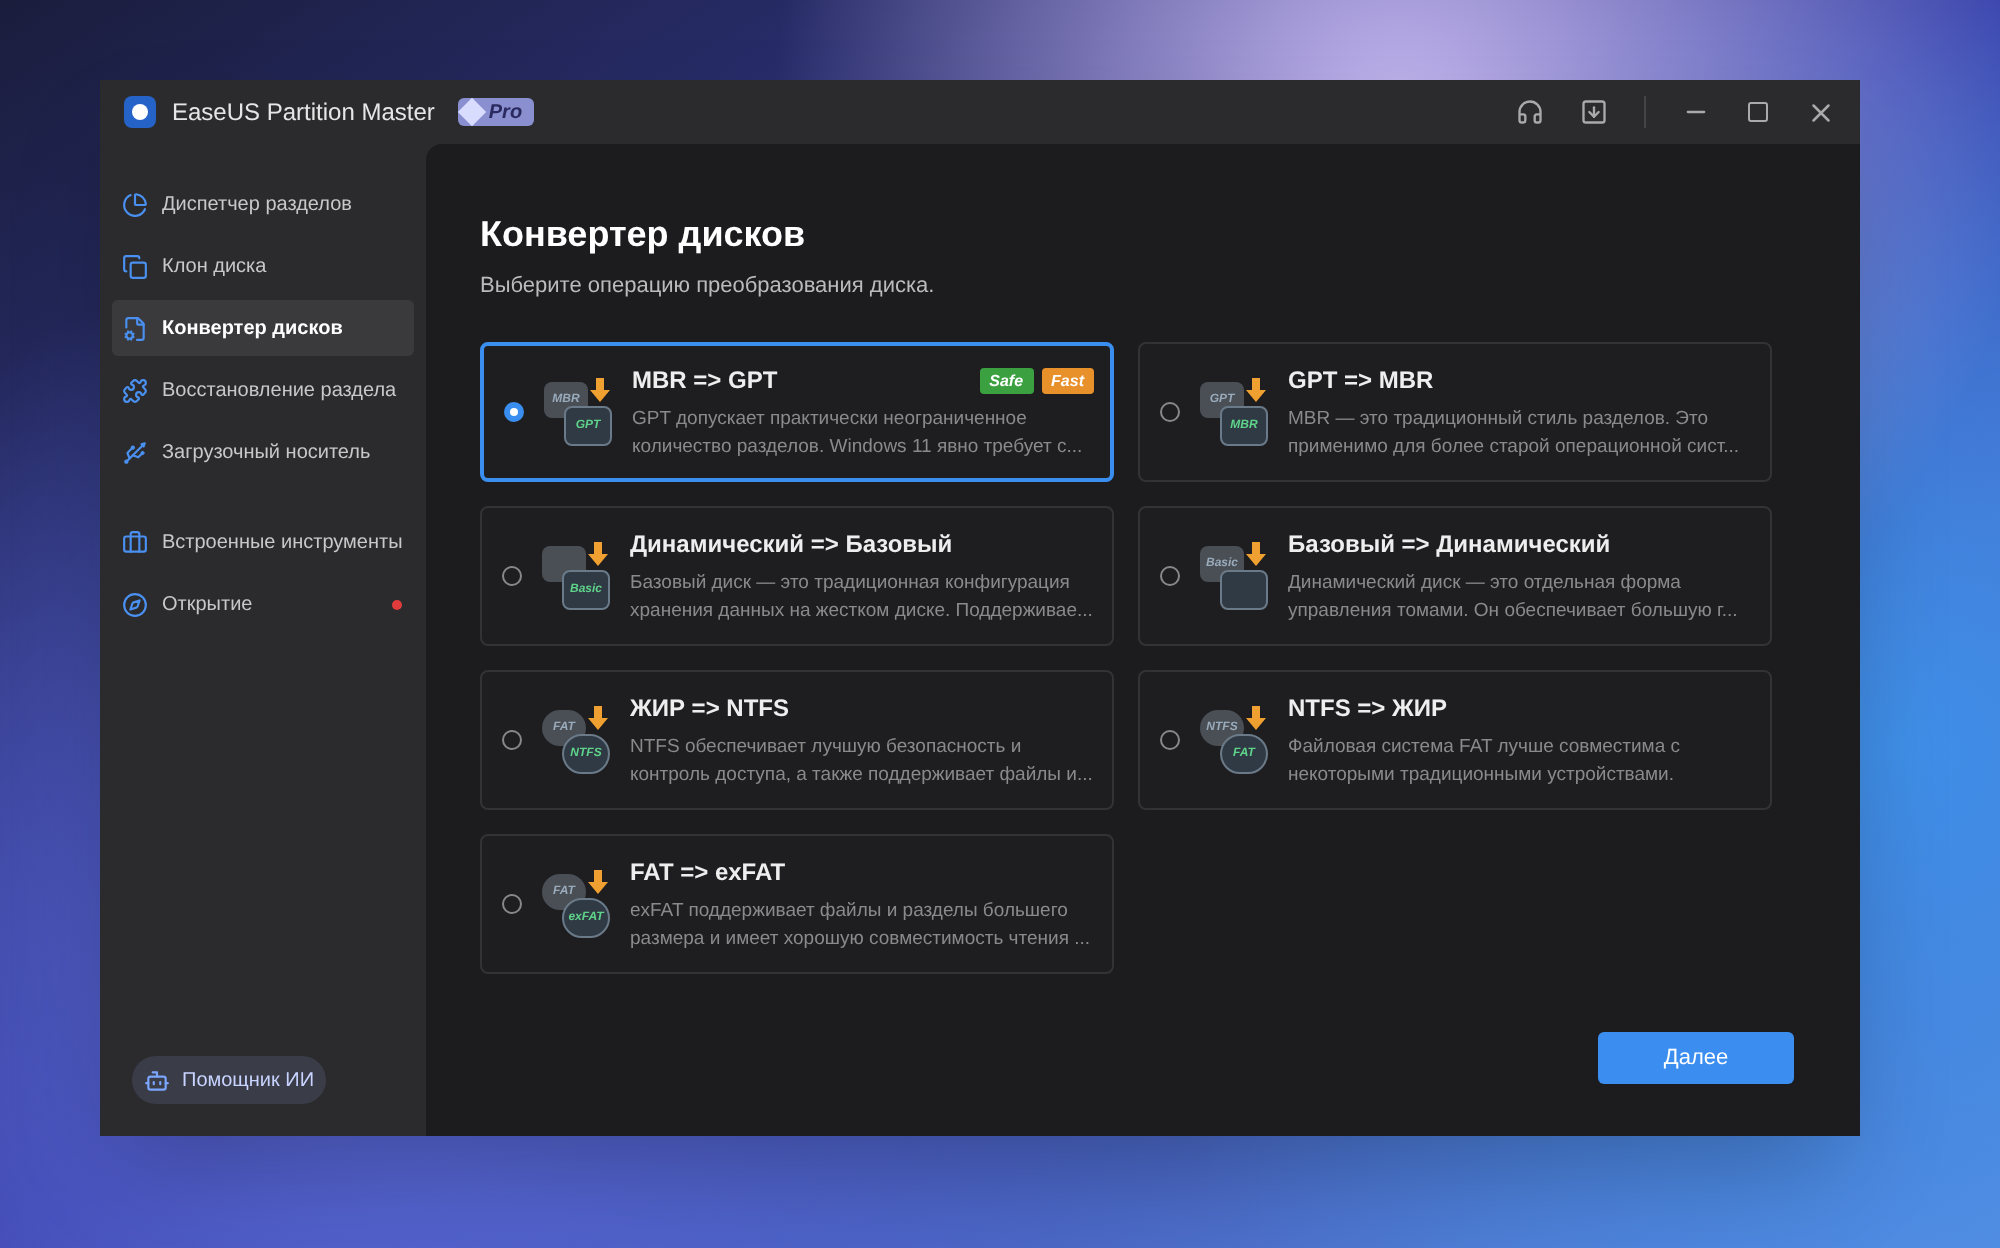 Image resolution: width=2000 pixels, height=1248 pixels. I want to click on support-icon, so click(1530, 112).